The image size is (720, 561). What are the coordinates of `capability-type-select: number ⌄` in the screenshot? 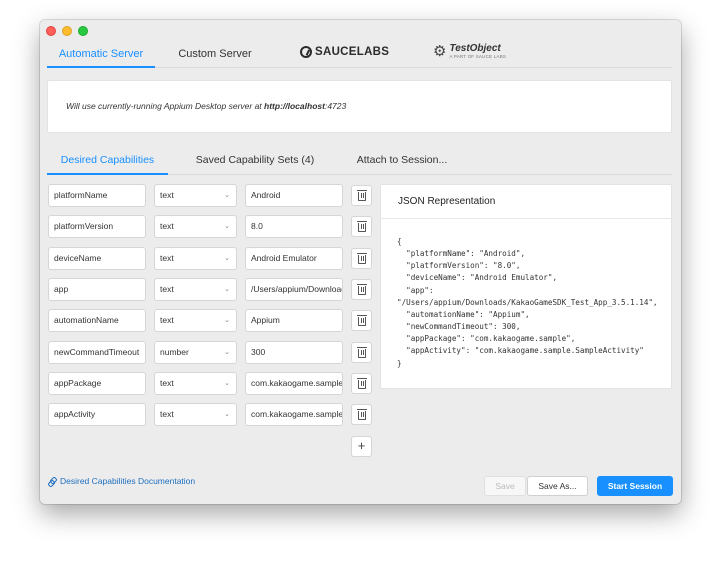 It's located at (195, 352).